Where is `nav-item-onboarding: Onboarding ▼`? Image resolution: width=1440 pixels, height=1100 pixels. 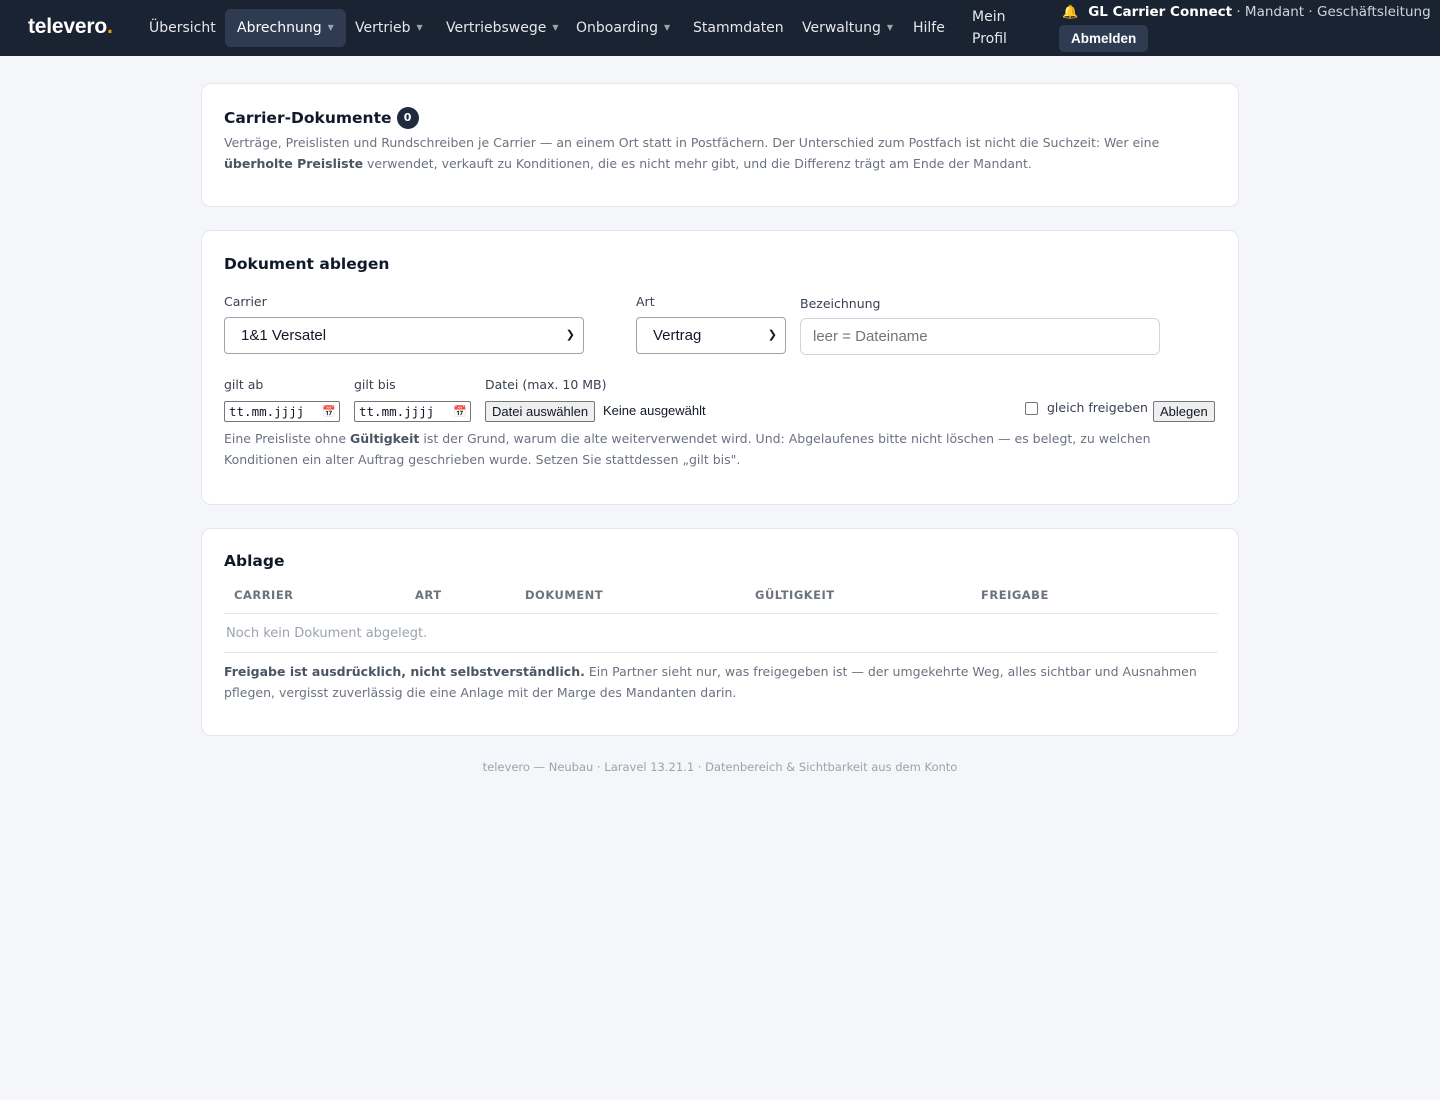 nav-item-onboarding: Onboarding ▼ is located at coordinates (623, 28).